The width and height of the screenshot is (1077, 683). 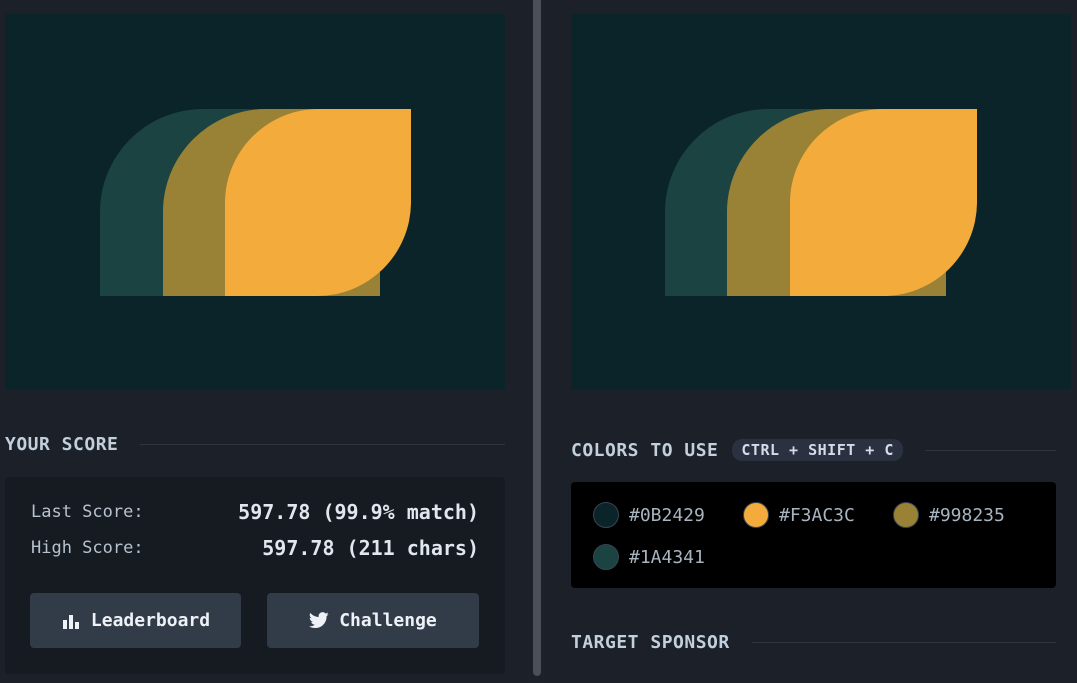 I want to click on target-shape-orange, so click(x=883, y=202).